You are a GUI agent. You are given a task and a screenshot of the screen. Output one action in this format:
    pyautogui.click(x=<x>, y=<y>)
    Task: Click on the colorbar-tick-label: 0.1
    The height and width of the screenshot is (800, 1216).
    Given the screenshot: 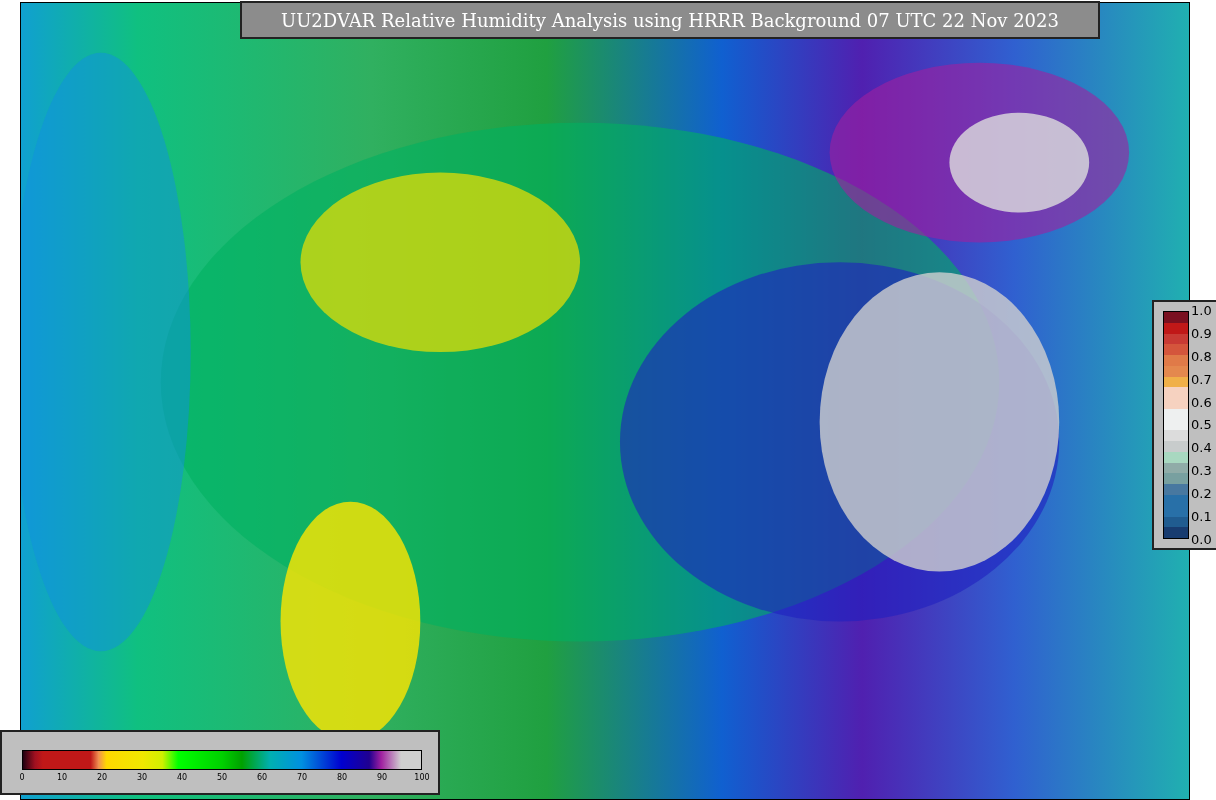 What is the action you would take?
    pyautogui.click(x=1201, y=516)
    